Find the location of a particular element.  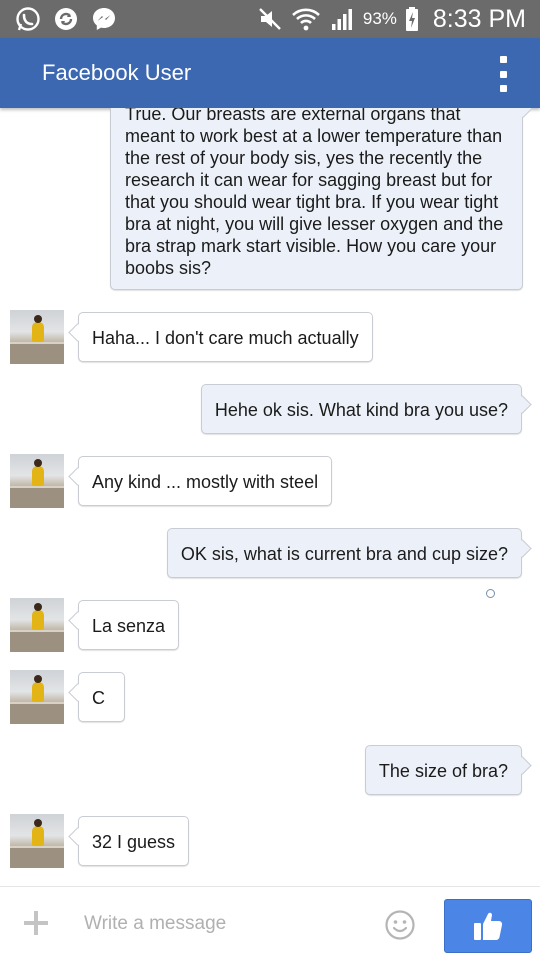

status-bar: 93% 8:33 PM is located at coordinates (270, 19).